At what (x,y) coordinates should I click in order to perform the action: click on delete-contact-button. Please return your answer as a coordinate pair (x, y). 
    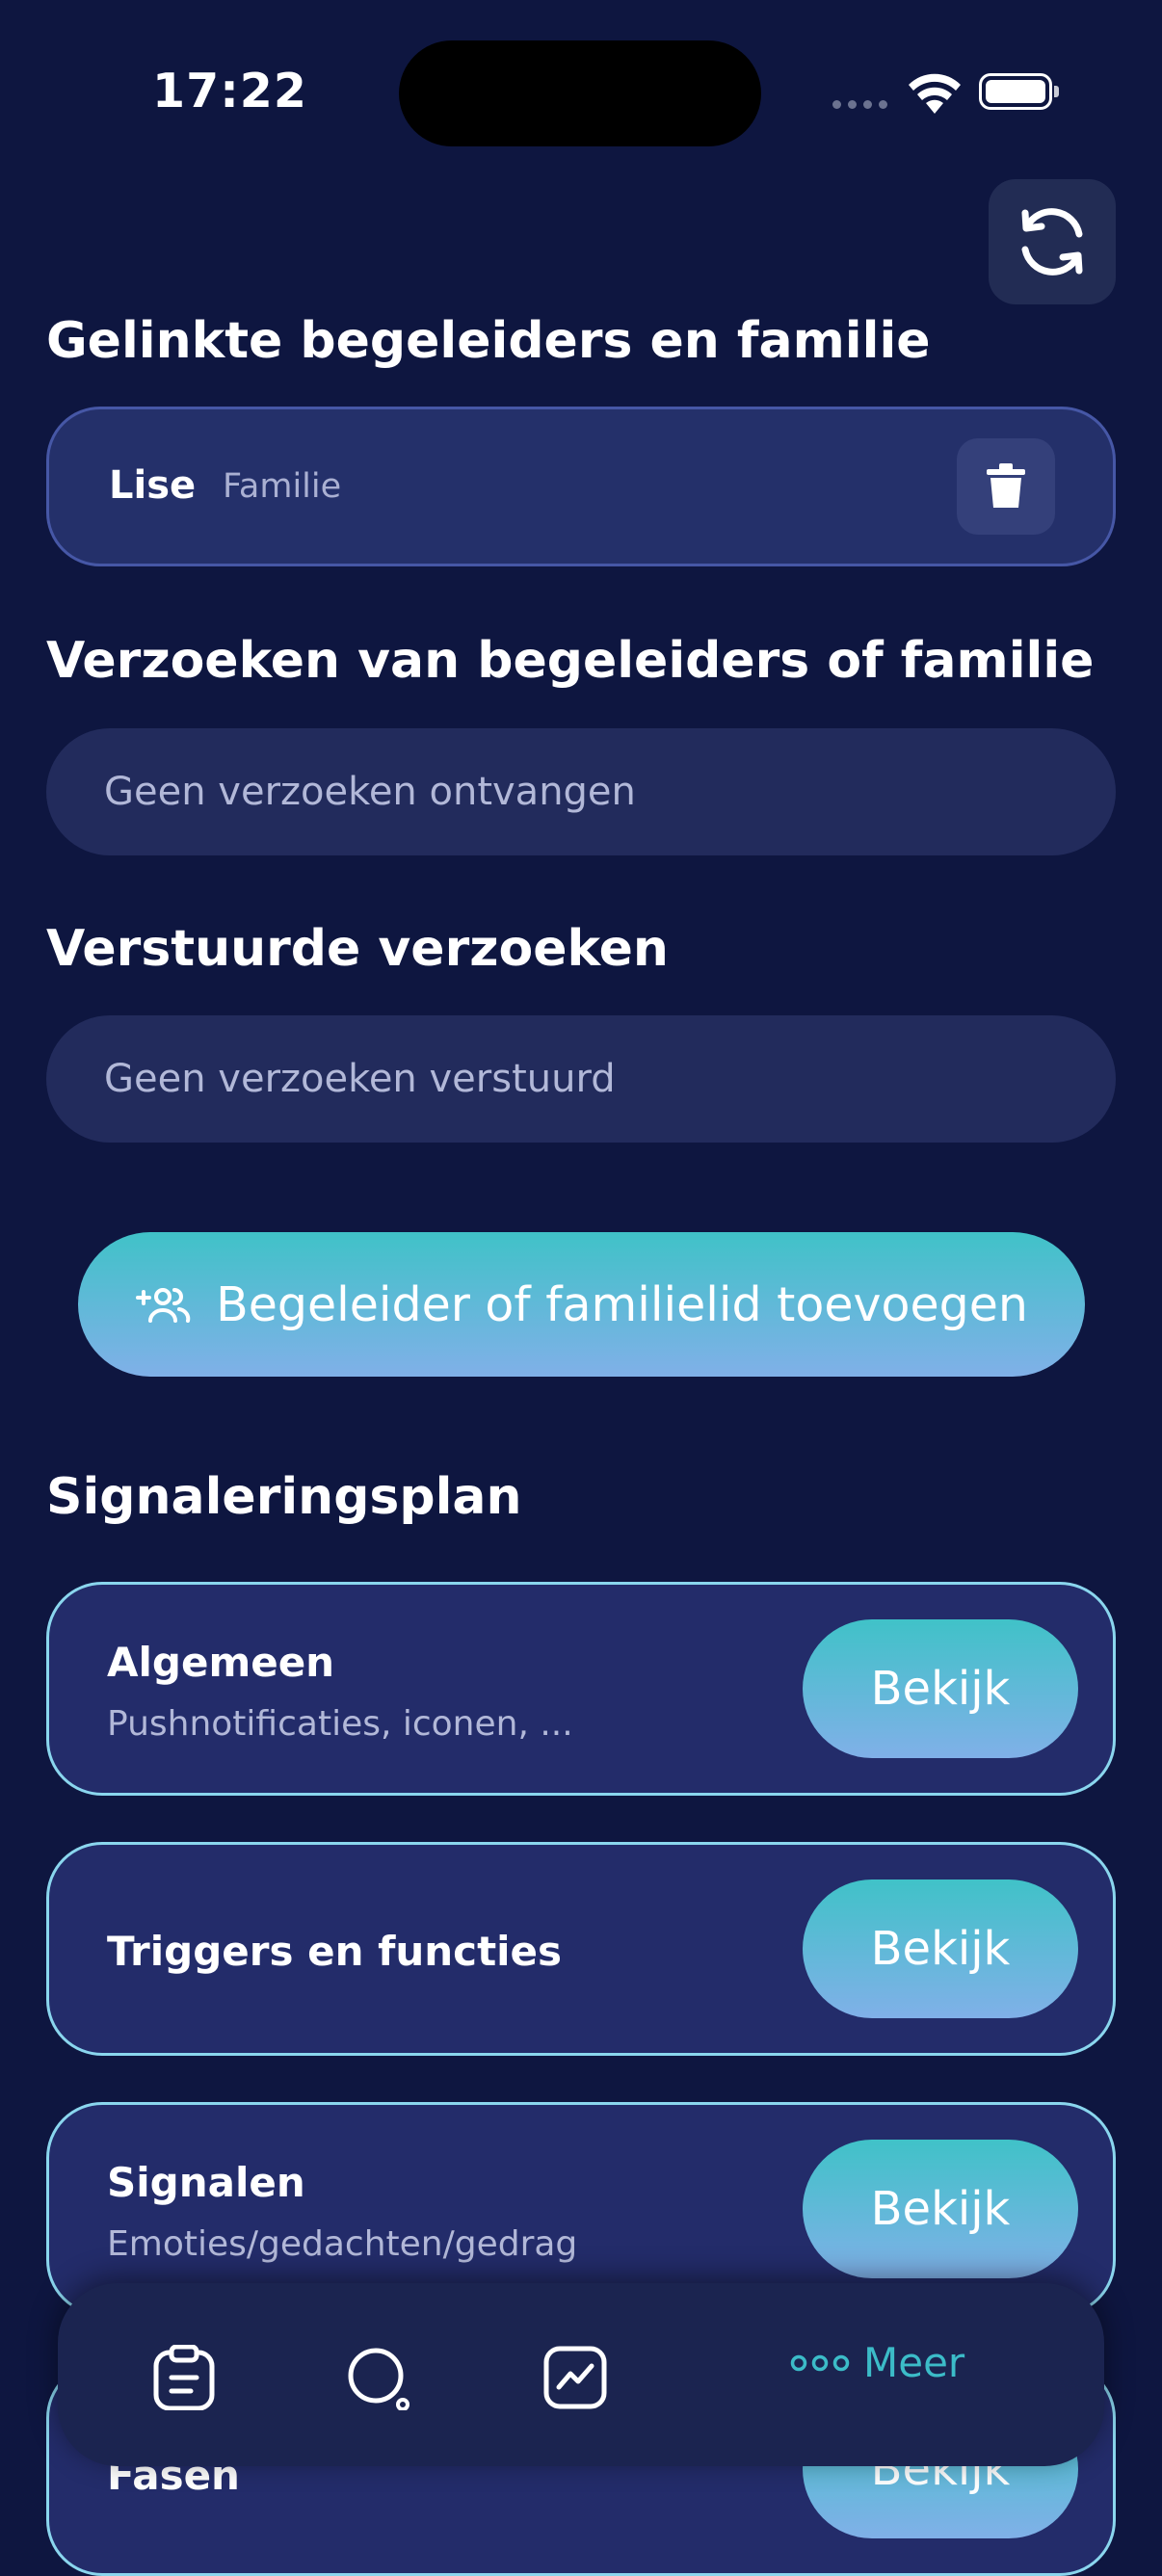
    Looking at the image, I should click on (1006, 486).